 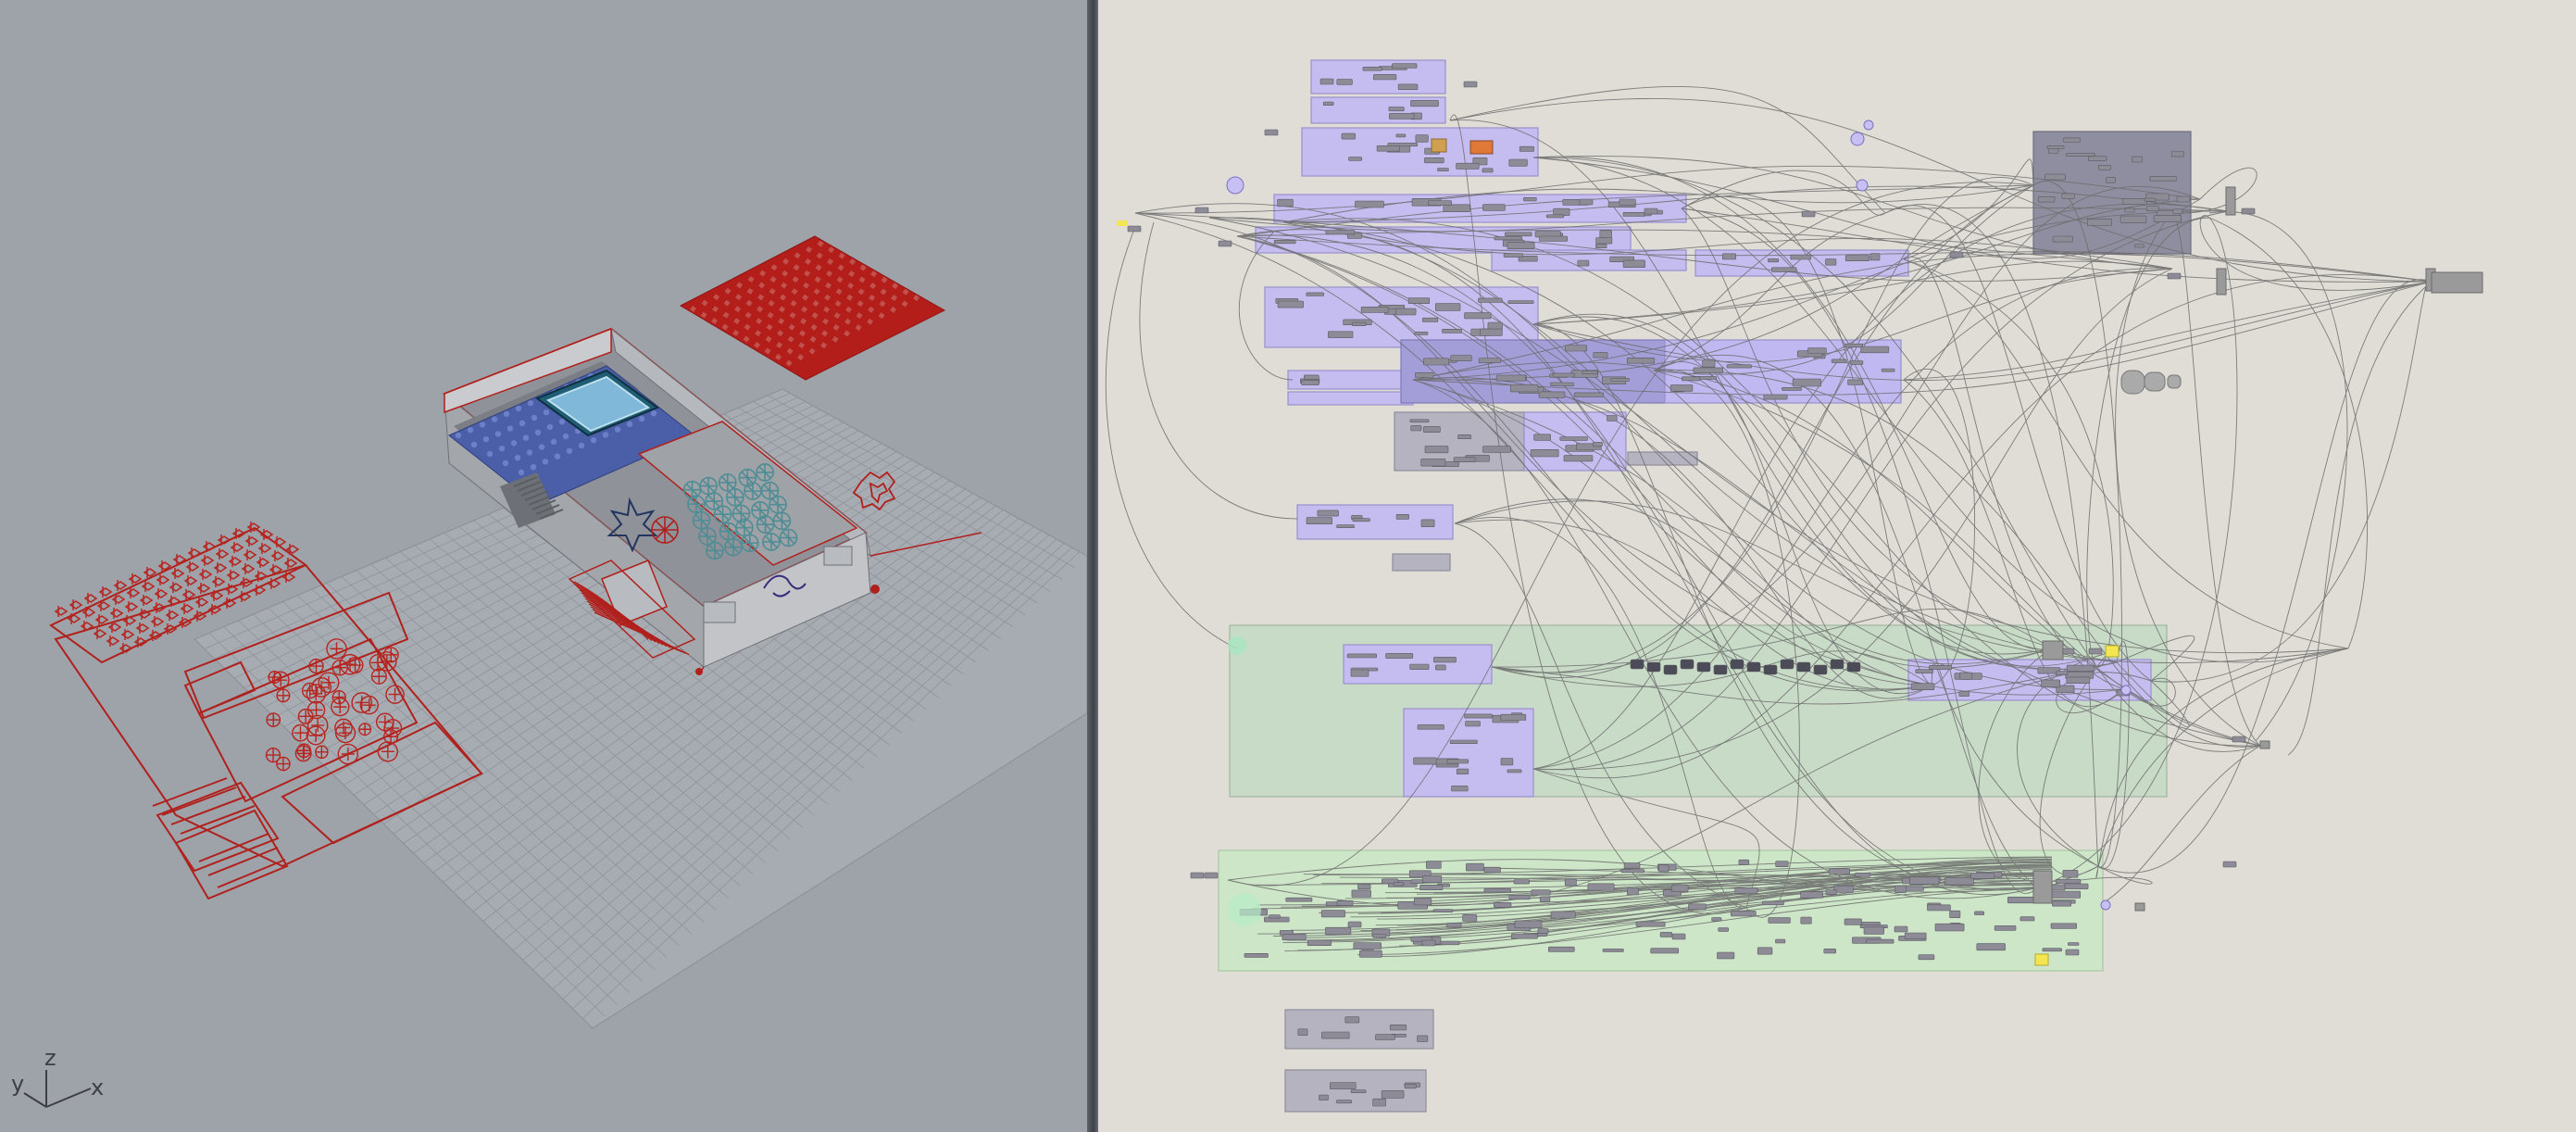 What do you see at coordinates (665, 530) in the screenshot?
I see `fan-ornament` at bounding box center [665, 530].